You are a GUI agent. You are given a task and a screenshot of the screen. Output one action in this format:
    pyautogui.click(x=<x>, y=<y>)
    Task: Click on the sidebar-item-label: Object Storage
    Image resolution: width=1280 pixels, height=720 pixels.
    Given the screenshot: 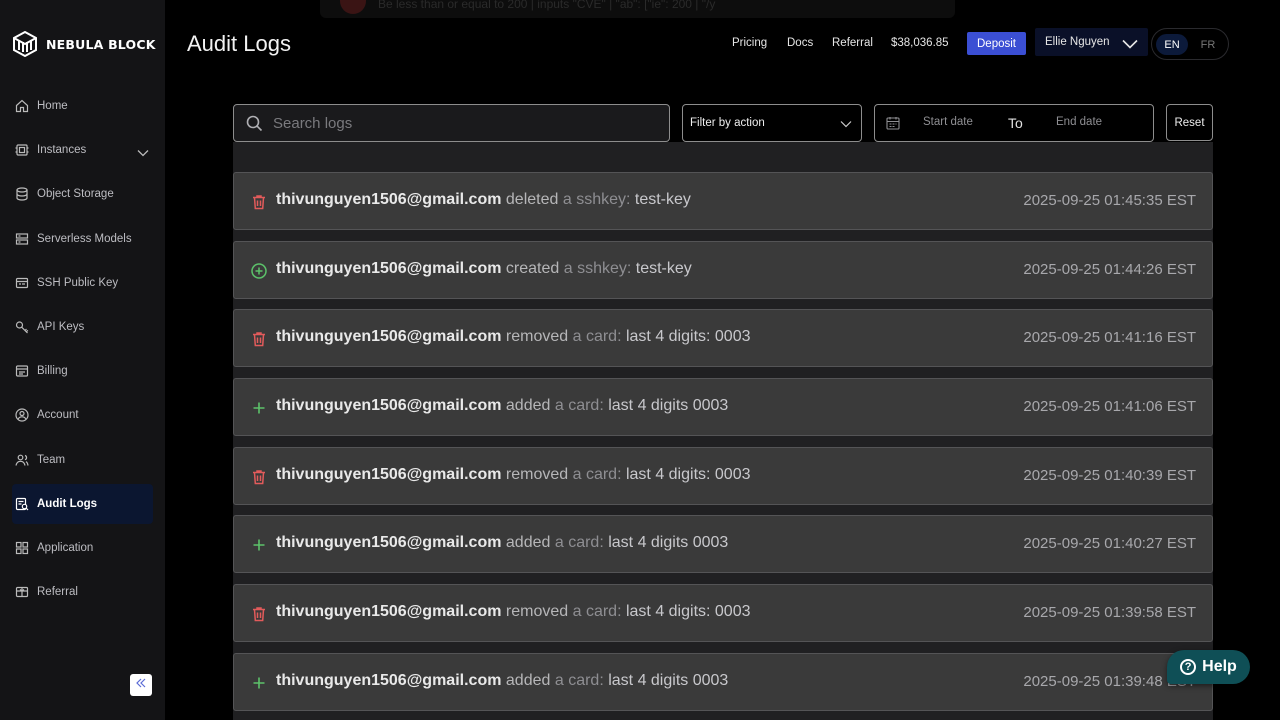 What is the action you would take?
    pyautogui.click(x=75, y=194)
    